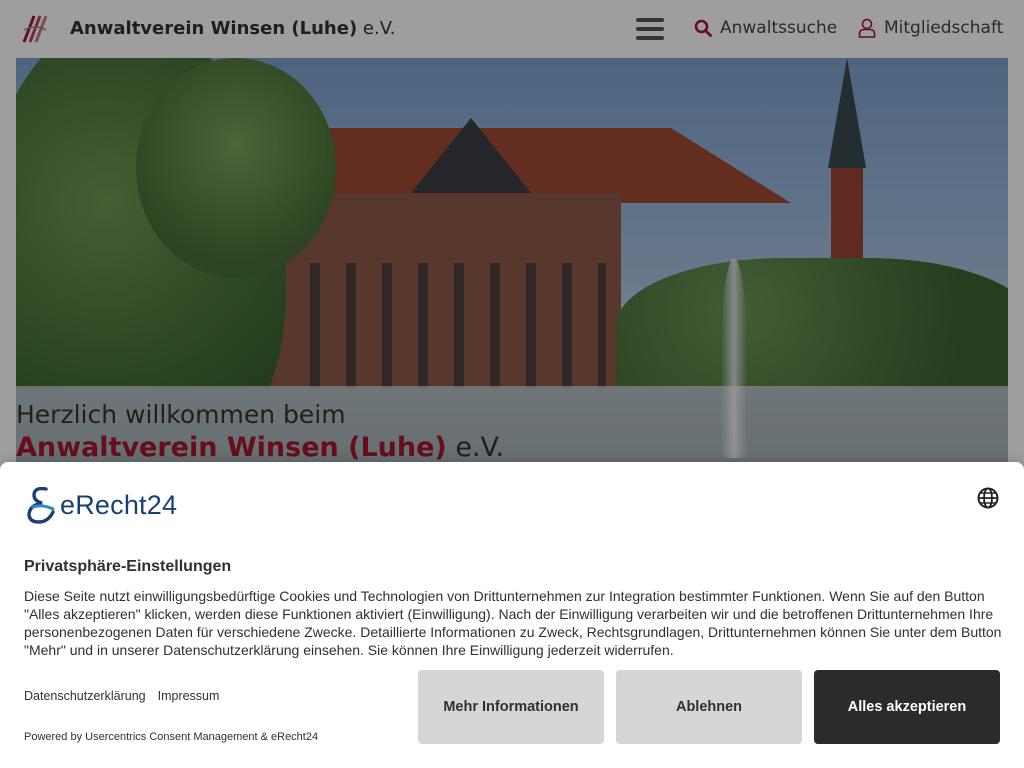 Image resolution: width=1024 pixels, height=768 pixels. Describe the element at coordinates (85, 696) in the screenshot. I see `privacy-policy-link: Datenschutzerklärung` at that location.